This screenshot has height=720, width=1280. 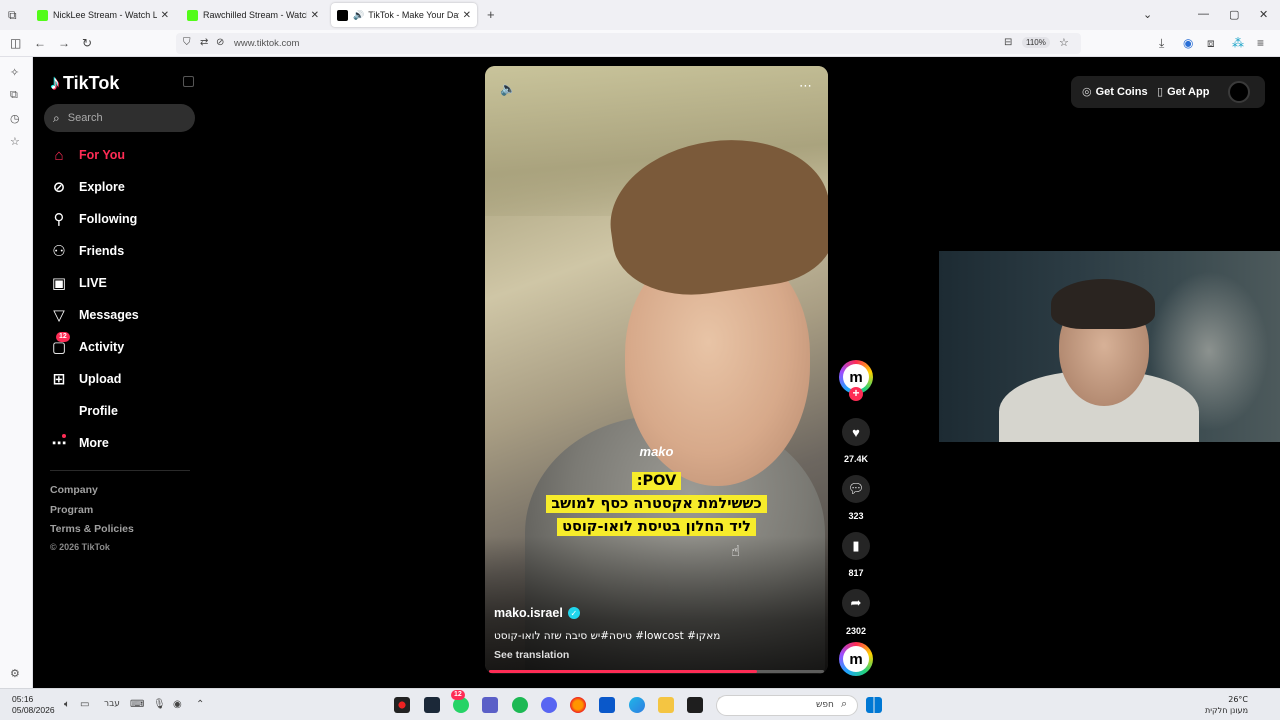 I want to click on close-window-button: ✕, so click(x=1263, y=14).